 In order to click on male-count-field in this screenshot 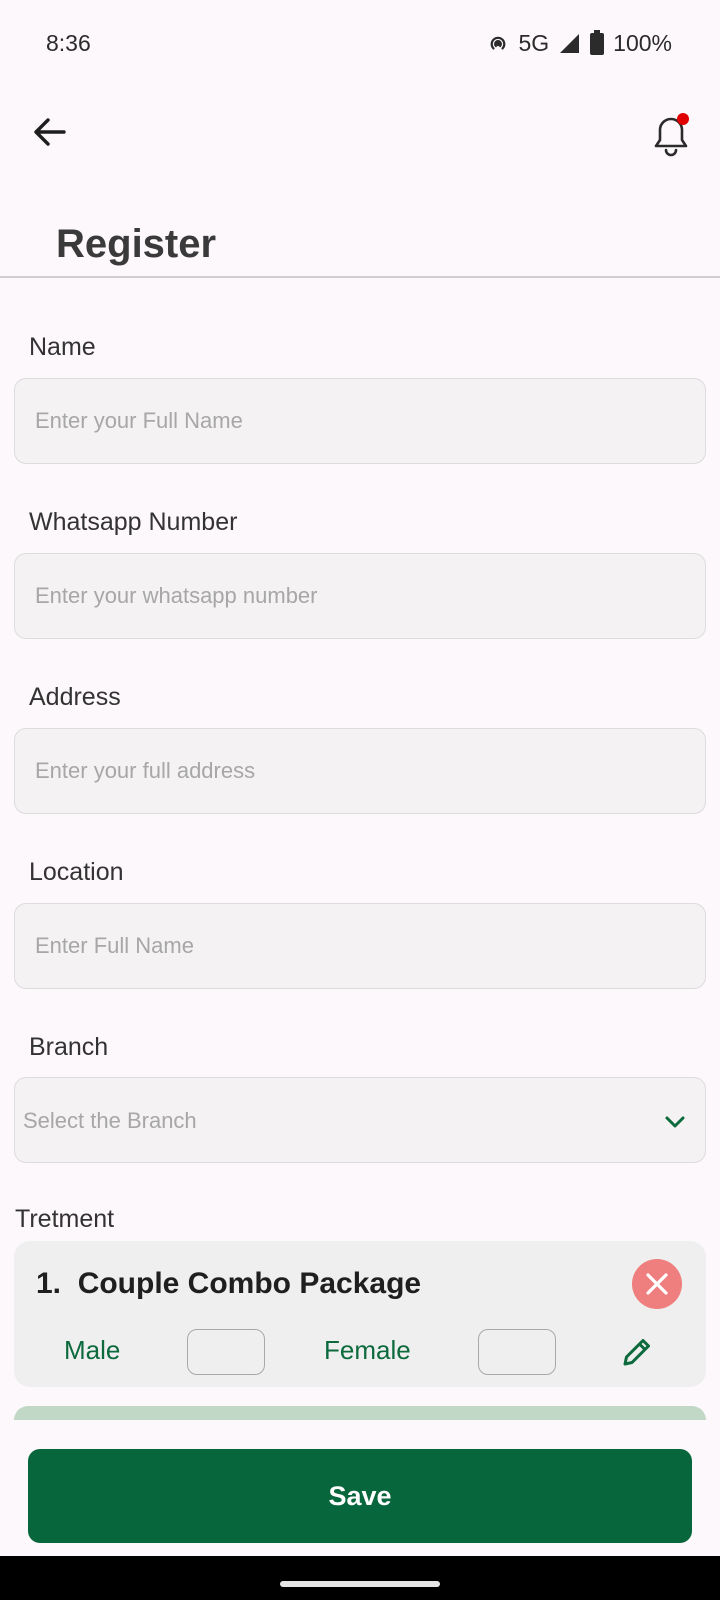, I will do `click(226, 1352)`.